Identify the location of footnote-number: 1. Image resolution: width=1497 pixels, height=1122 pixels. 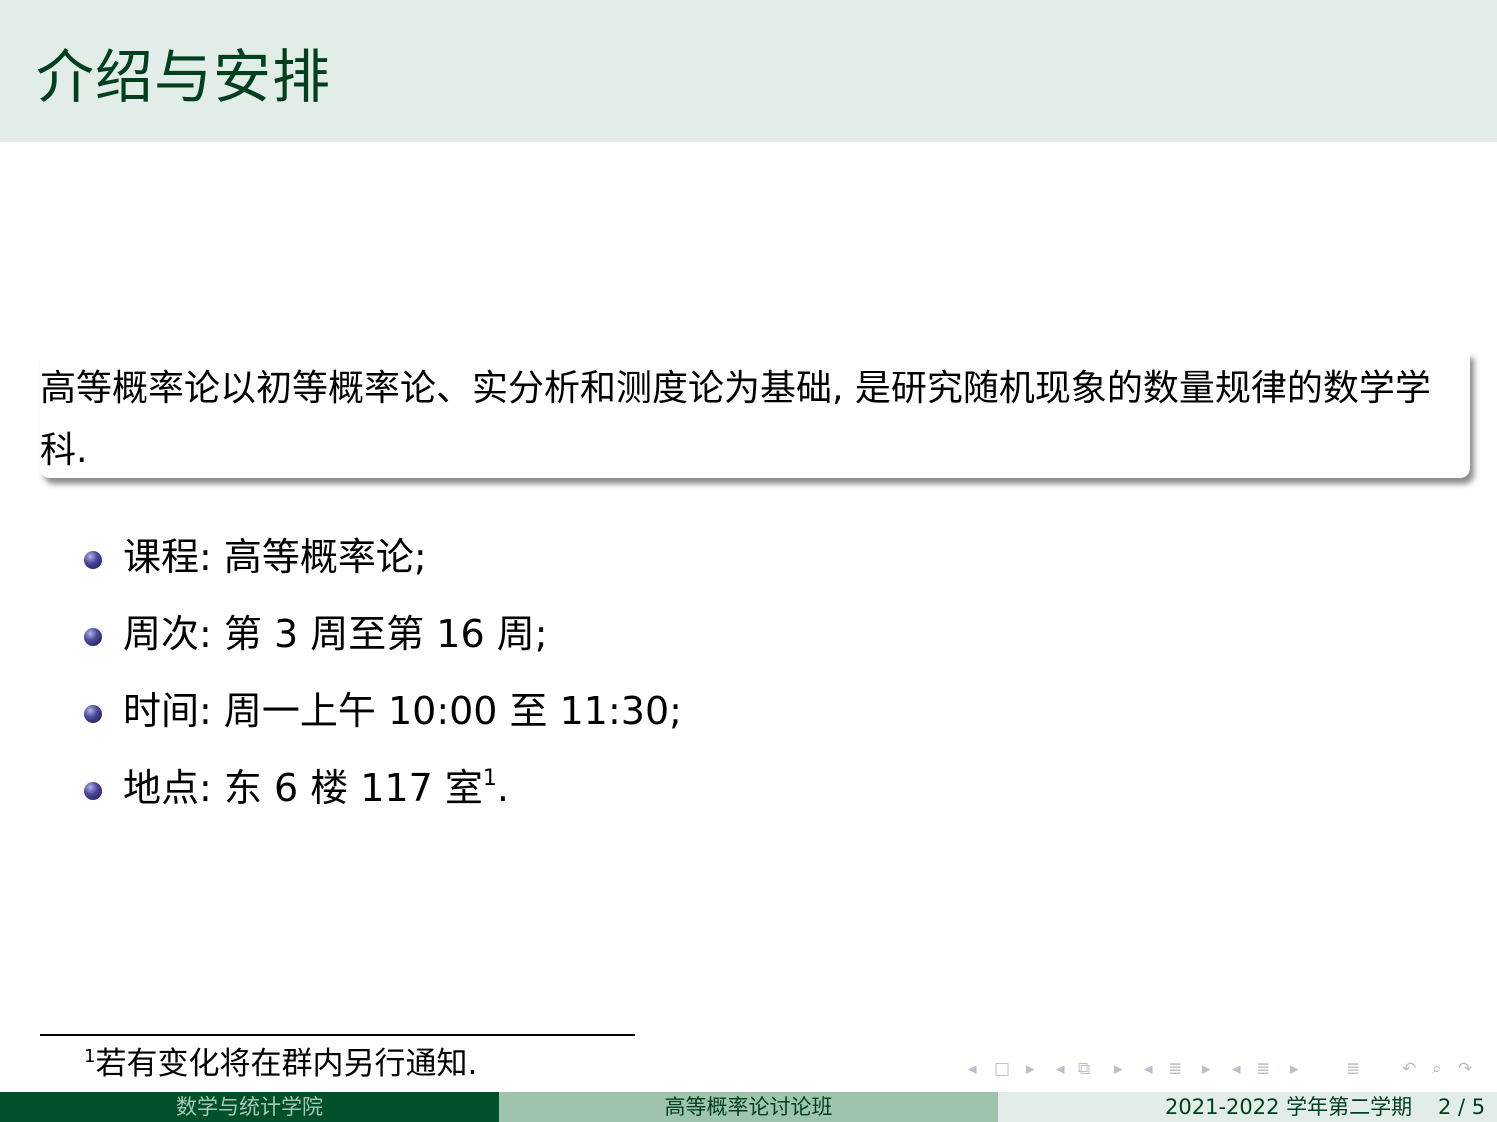
(90, 1056).